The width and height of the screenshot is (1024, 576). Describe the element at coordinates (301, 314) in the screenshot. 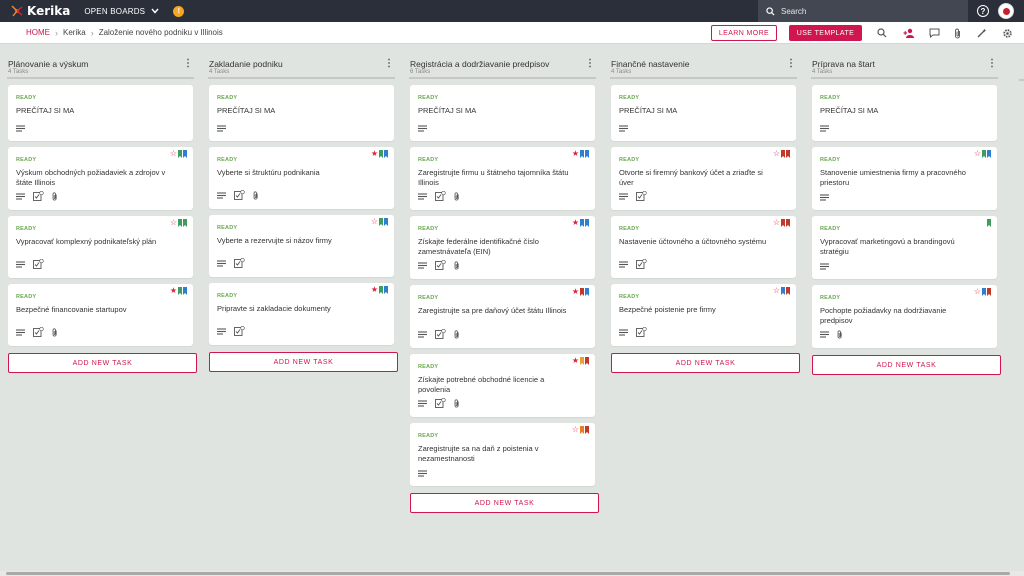

I see `task-card: ★ READY Pripravte si zakladacie dokumenty` at that location.